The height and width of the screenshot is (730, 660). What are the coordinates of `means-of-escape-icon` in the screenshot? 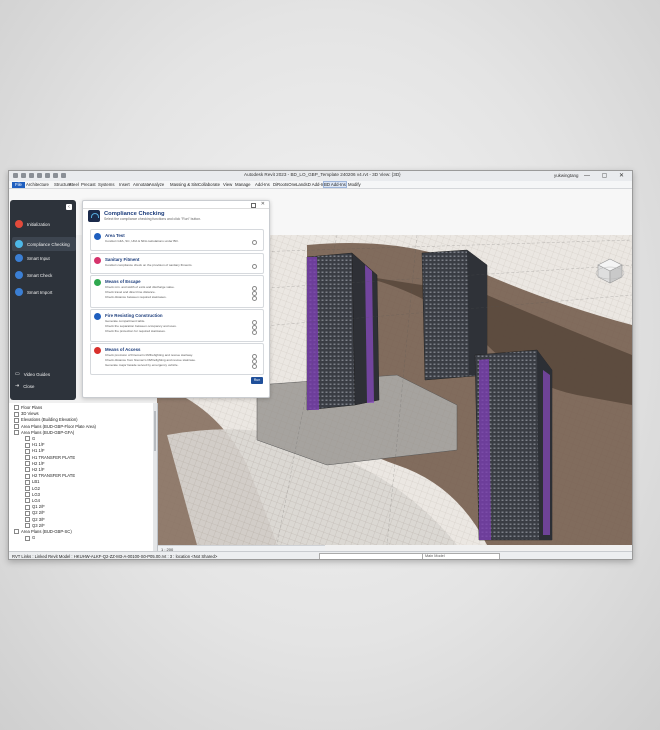 It's located at (97, 282).